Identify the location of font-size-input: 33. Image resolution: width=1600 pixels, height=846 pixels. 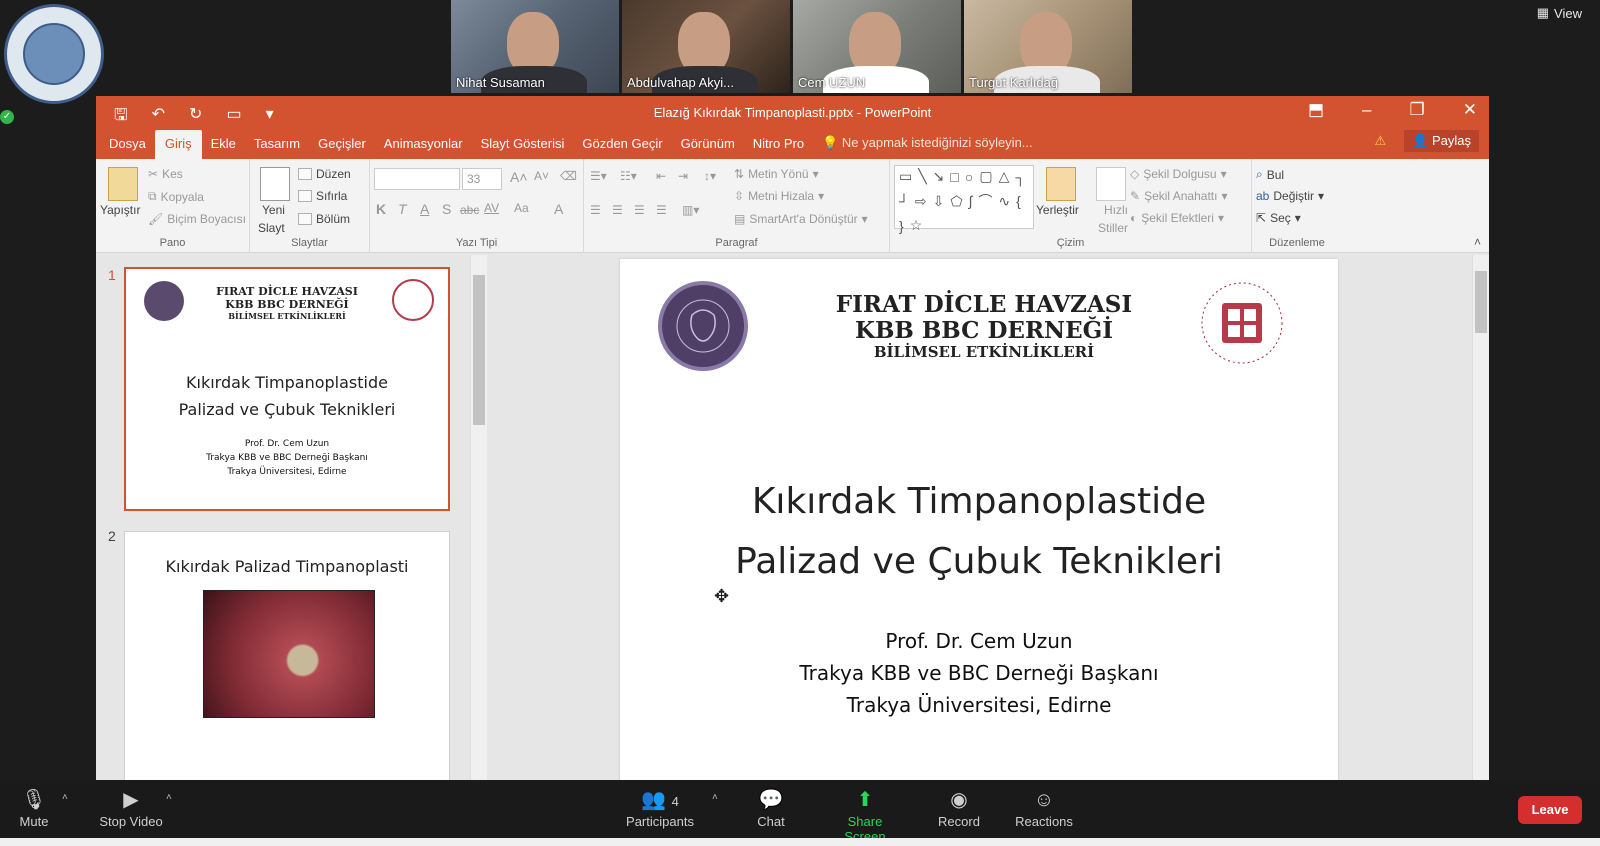
(482, 179).